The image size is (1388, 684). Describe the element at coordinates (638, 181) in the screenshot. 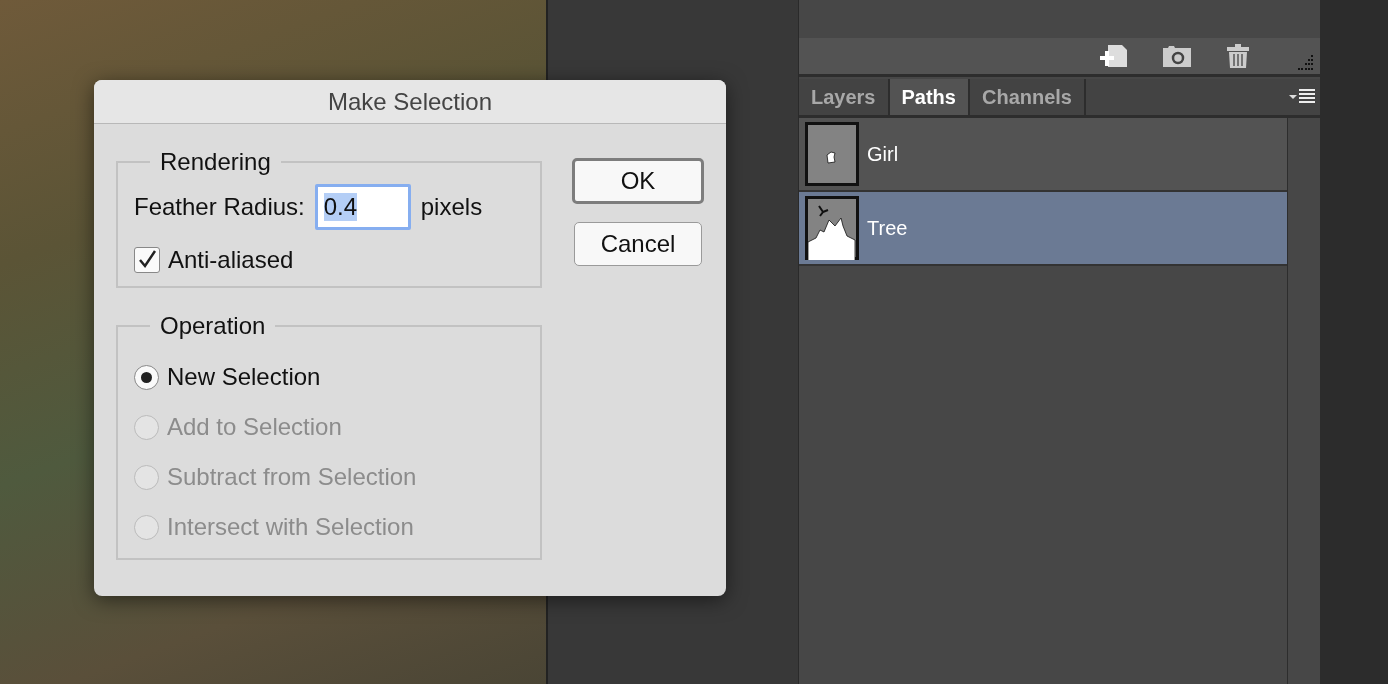

I see `dialog-button: OK` at that location.